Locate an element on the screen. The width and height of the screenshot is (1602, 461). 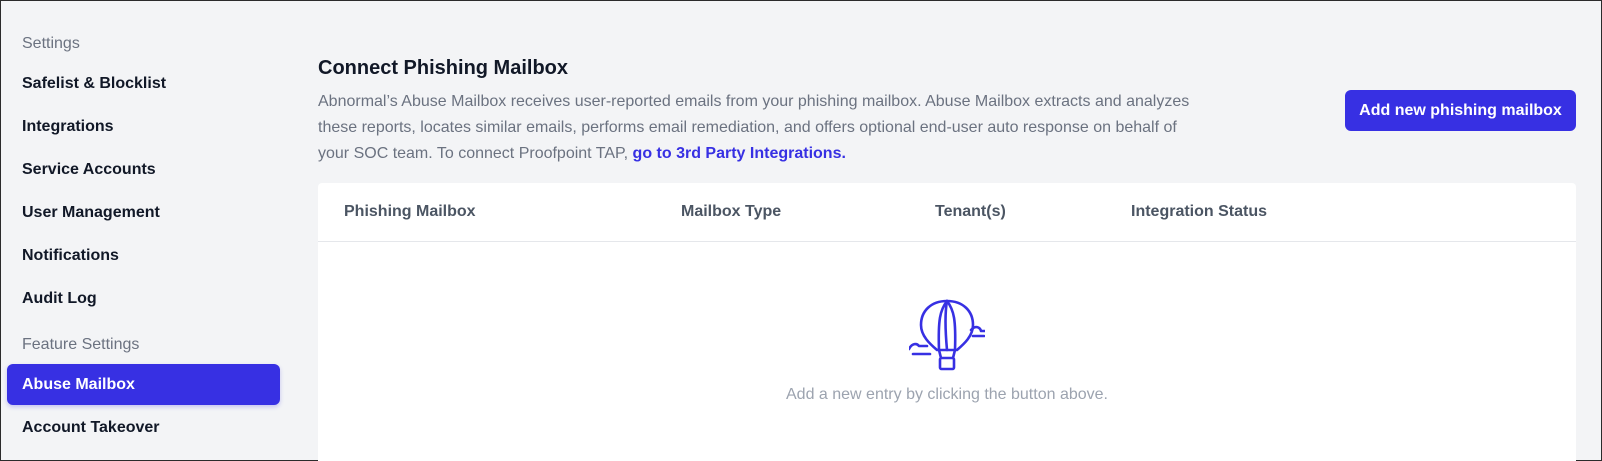
sidebar-item-service-accounts: Service Accounts is located at coordinates (143, 169).